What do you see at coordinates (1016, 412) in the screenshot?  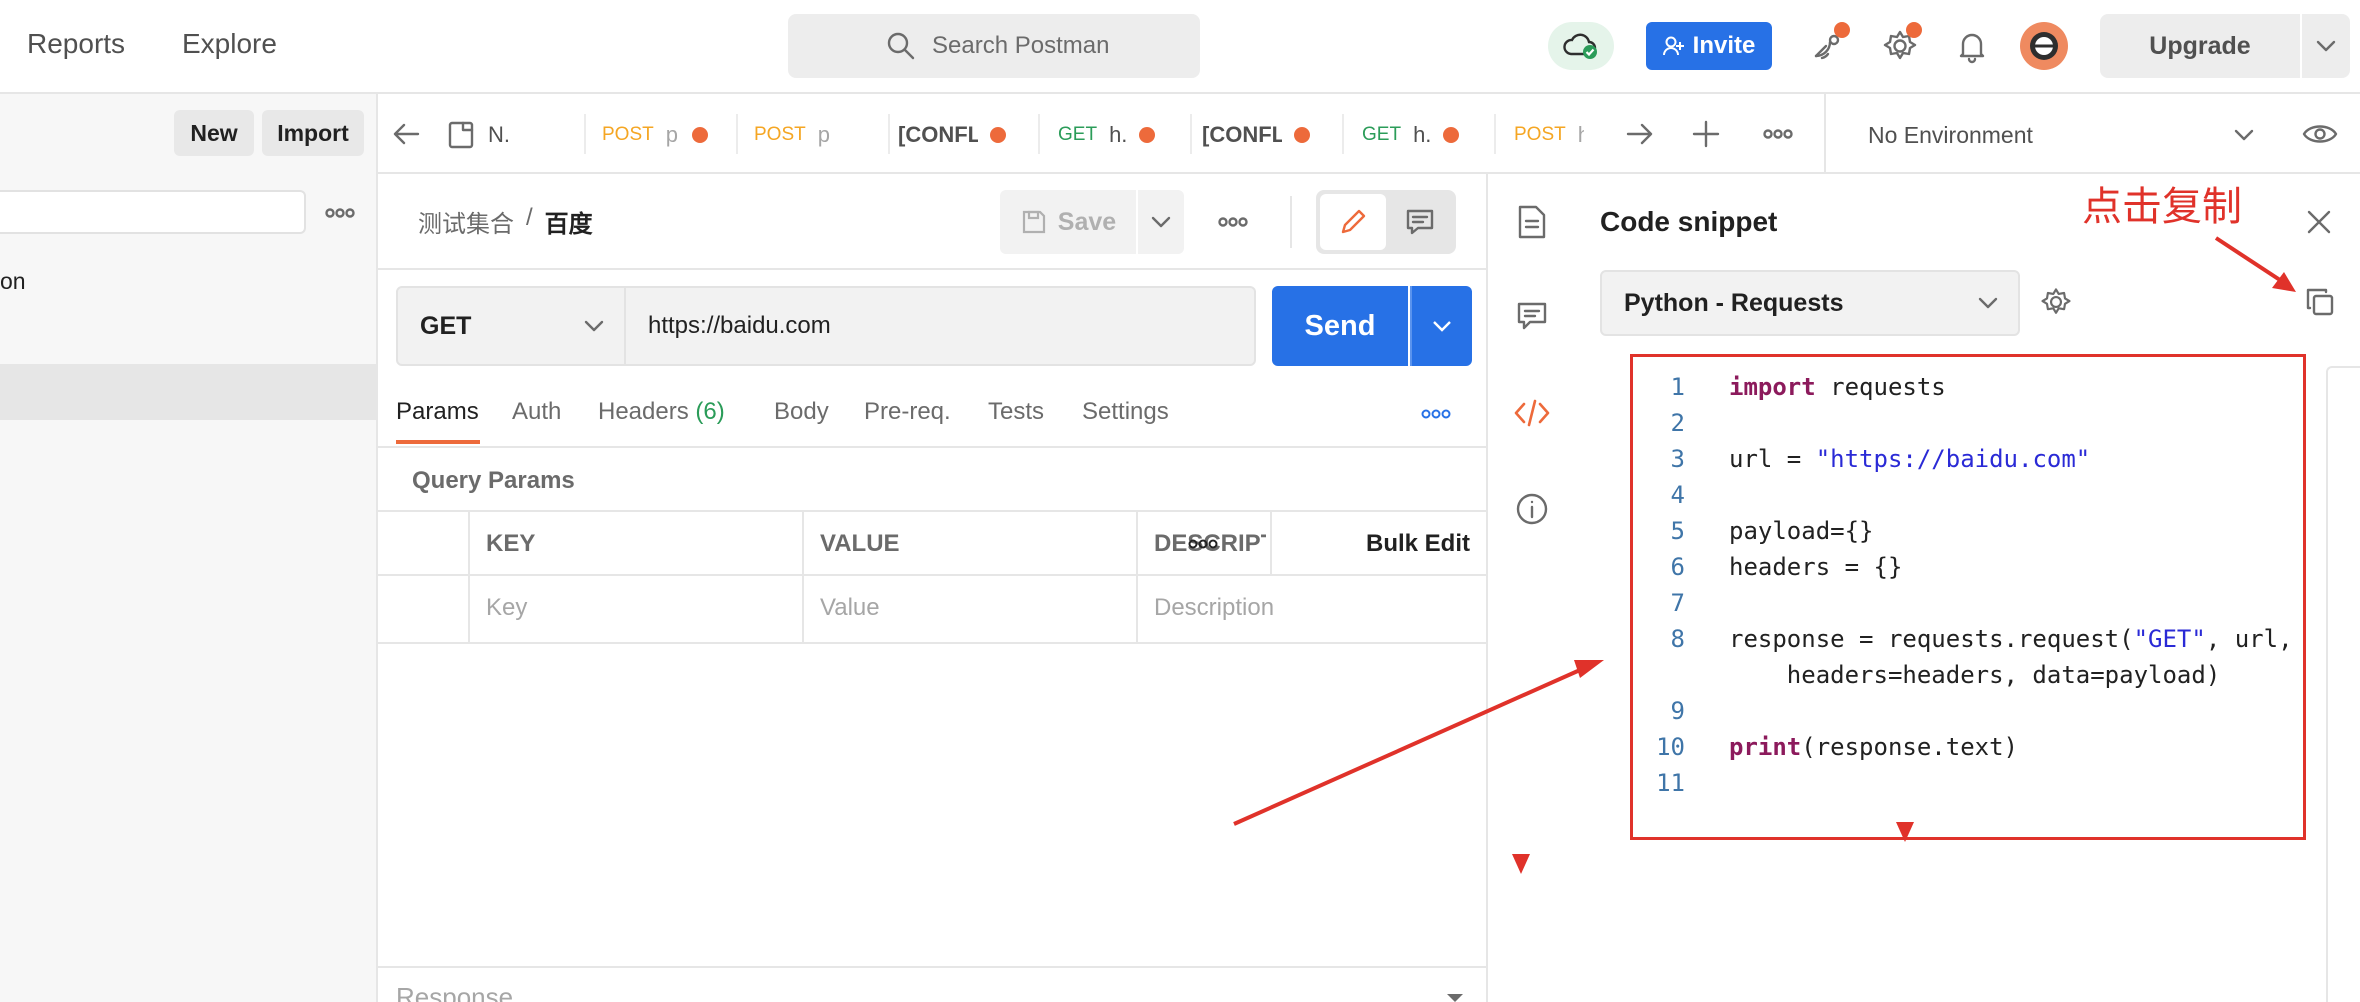 I see `tab-tests: Tests` at bounding box center [1016, 412].